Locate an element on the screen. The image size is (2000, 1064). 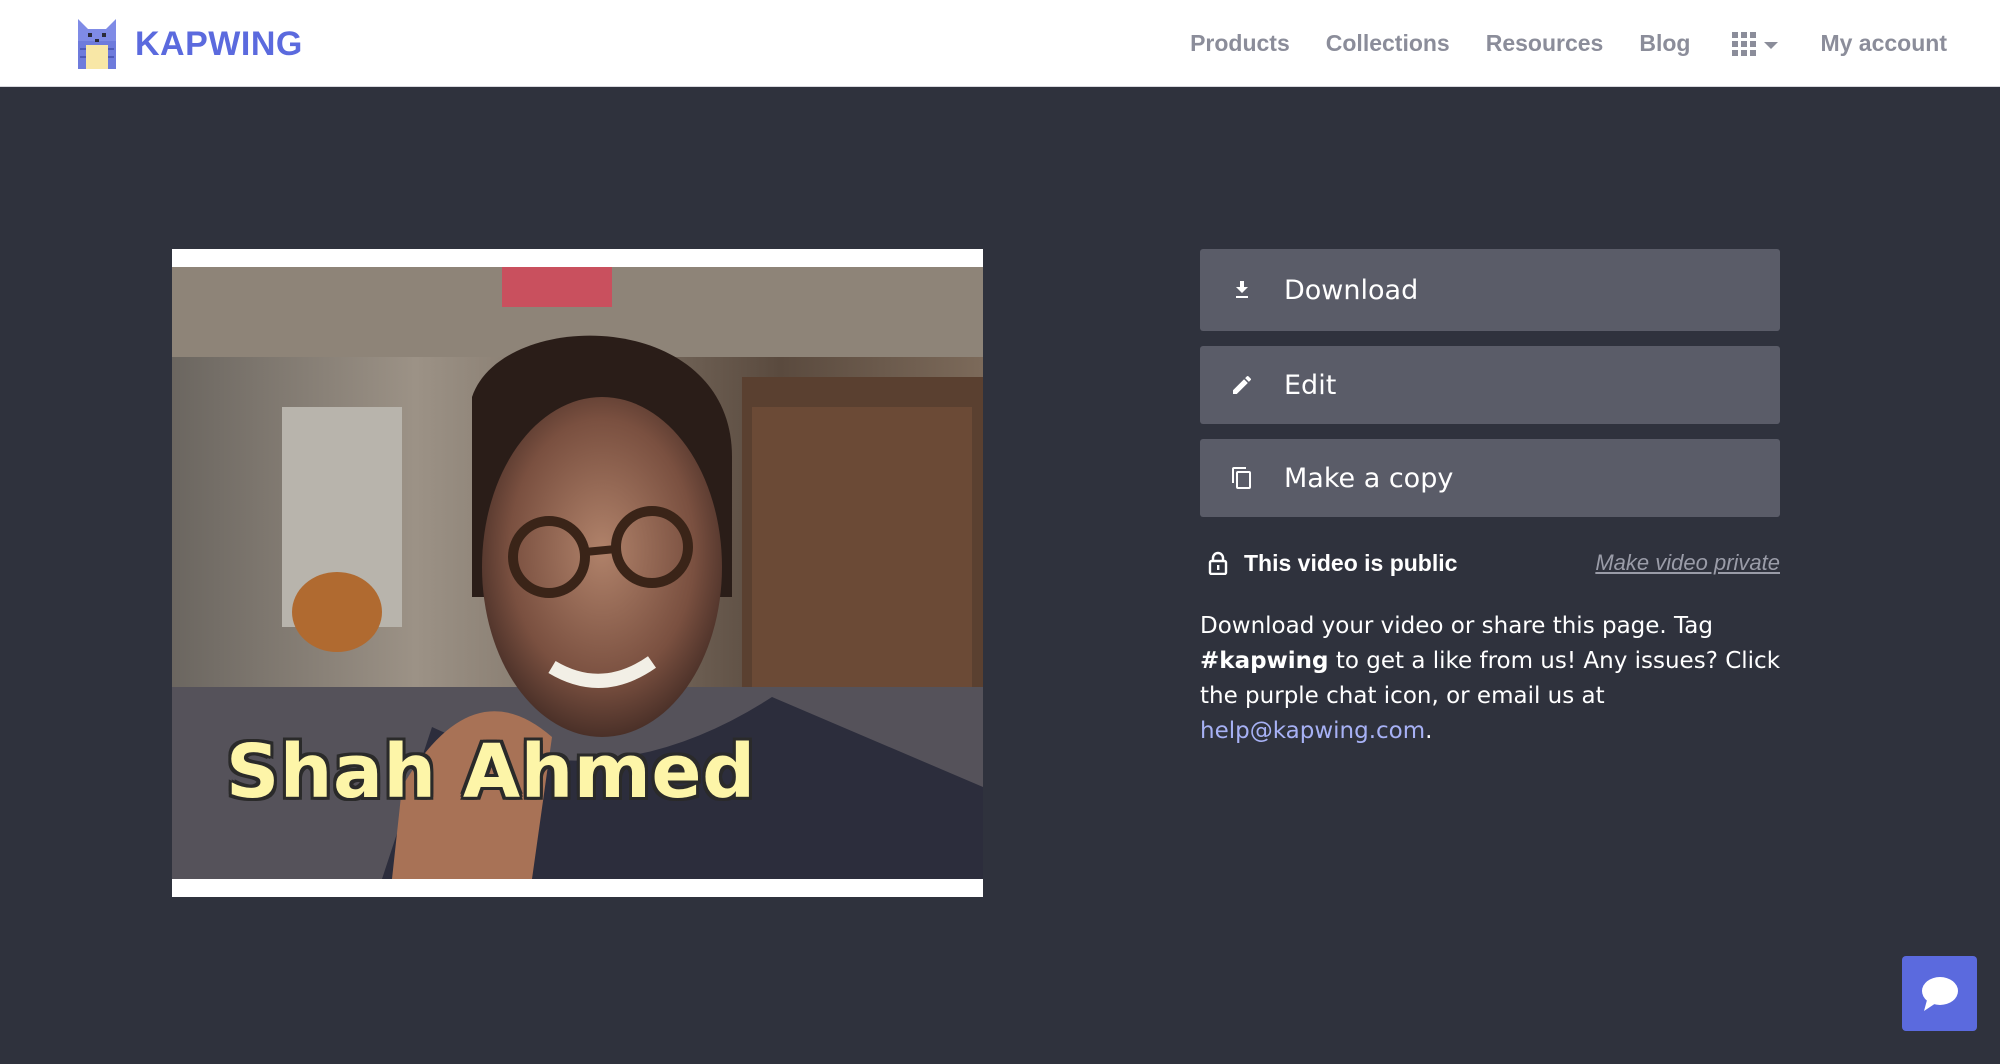
brand-name: KAPWING is located at coordinates (219, 43).